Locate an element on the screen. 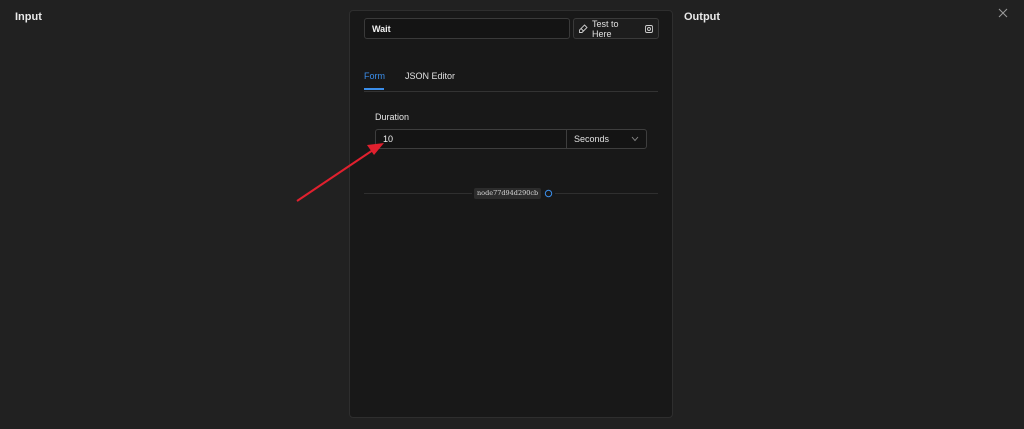  tab-json-editor: JSON Editor is located at coordinates (430, 79).